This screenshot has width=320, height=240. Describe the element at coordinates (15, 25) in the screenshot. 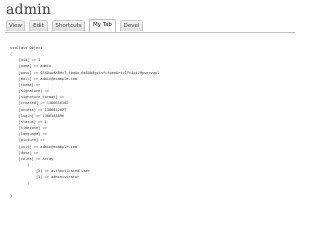

I see `tab-view: View` at that location.